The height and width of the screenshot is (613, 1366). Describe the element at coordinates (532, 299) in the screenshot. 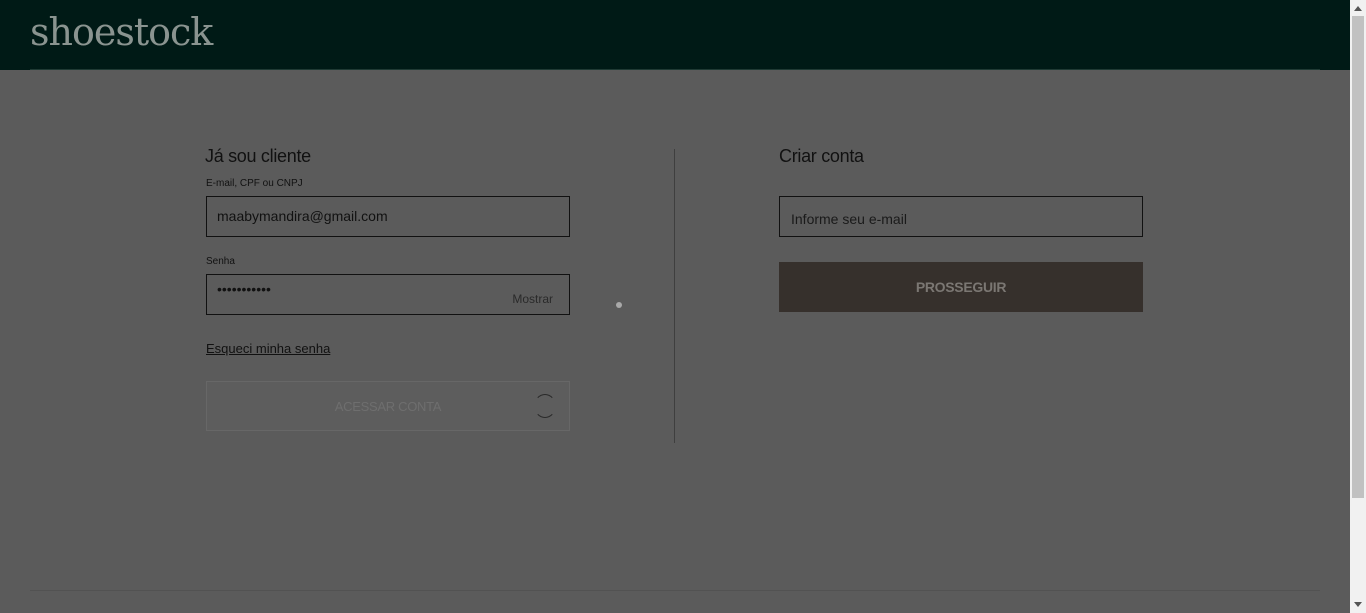

I see `show-password-button: Mostrar` at that location.